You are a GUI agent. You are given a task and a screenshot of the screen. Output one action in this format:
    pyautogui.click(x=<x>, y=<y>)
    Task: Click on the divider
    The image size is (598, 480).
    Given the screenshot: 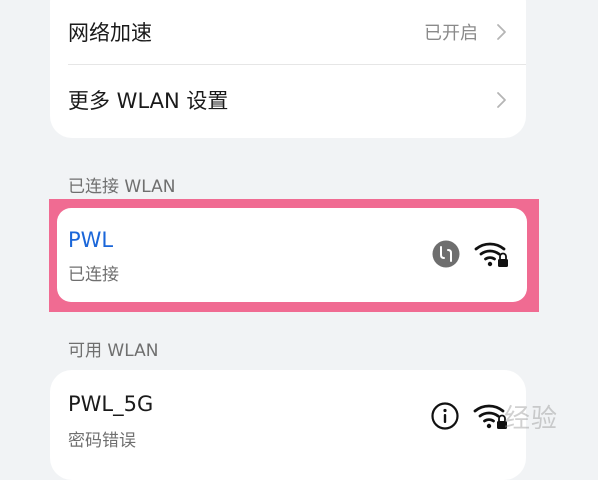 What is the action you would take?
    pyautogui.click(x=297, y=64)
    